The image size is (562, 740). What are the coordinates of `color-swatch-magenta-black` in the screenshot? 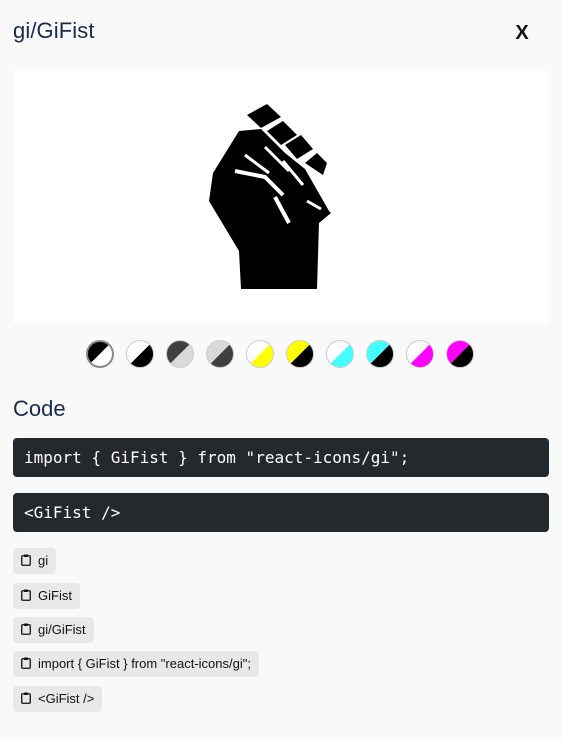 It's located at (460, 354).